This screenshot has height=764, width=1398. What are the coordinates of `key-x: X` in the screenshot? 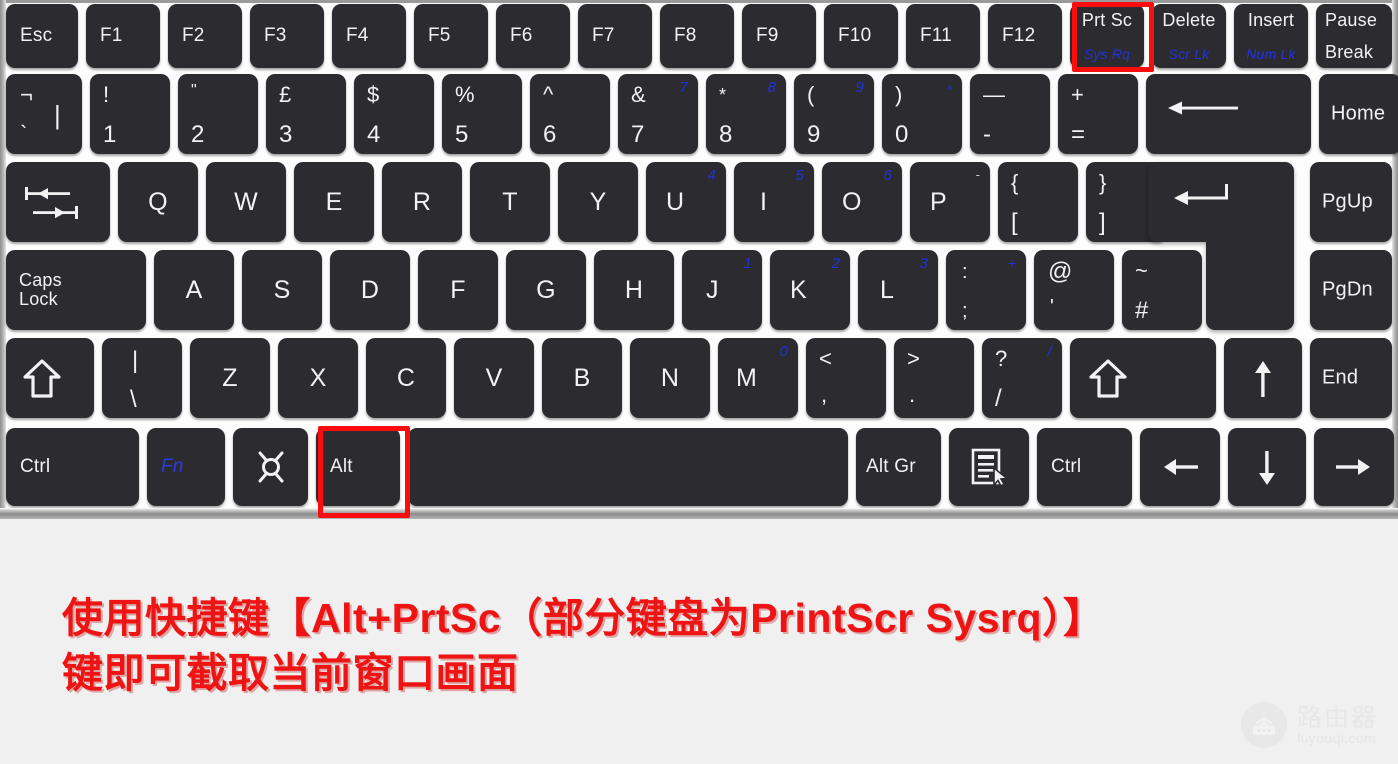 It's located at (318, 378).